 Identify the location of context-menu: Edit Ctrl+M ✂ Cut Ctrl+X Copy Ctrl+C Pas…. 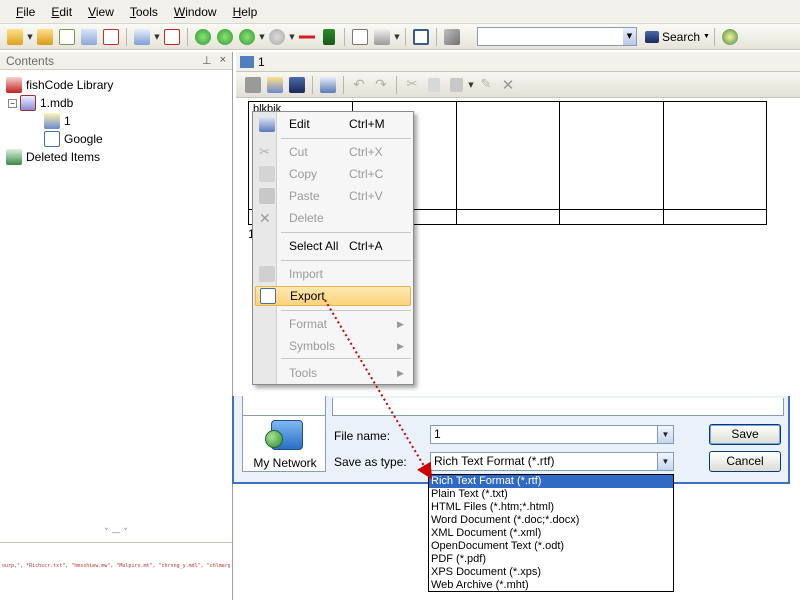
(333, 248).